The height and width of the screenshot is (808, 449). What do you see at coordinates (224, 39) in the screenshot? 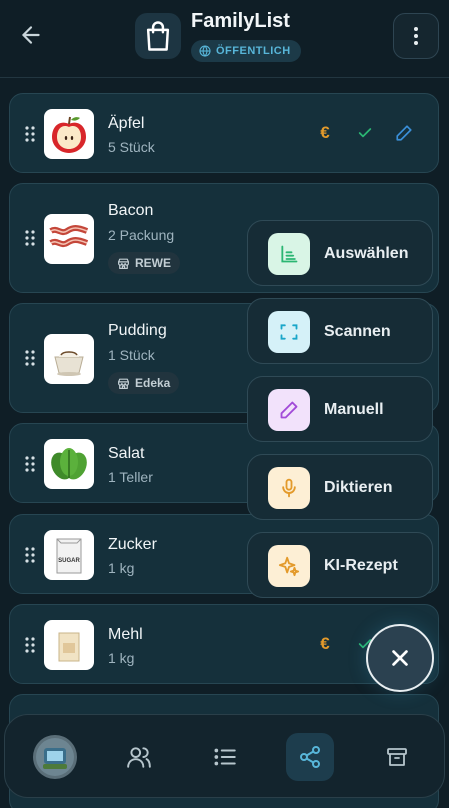
I see `app-header: FamilyList ÖFFENTLICH` at bounding box center [224, 39].